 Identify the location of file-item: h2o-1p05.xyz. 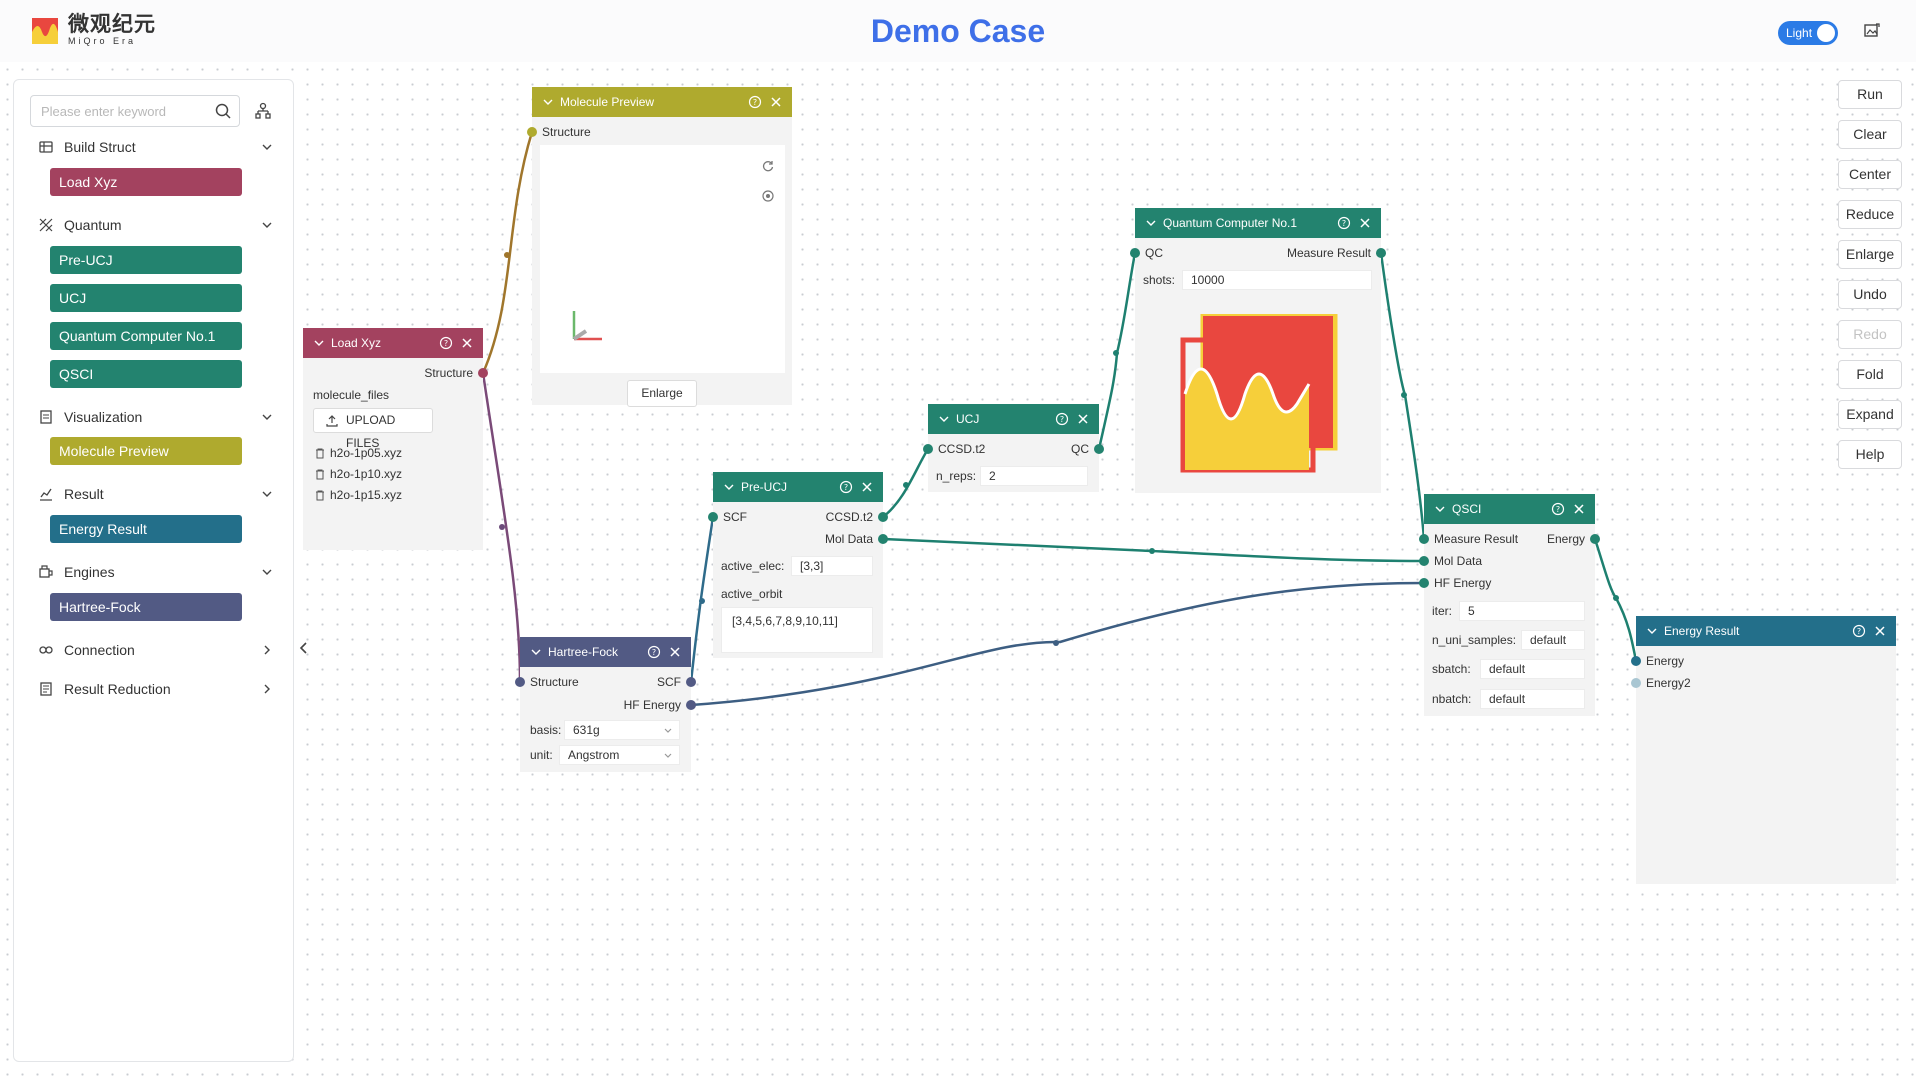
(358, 453).